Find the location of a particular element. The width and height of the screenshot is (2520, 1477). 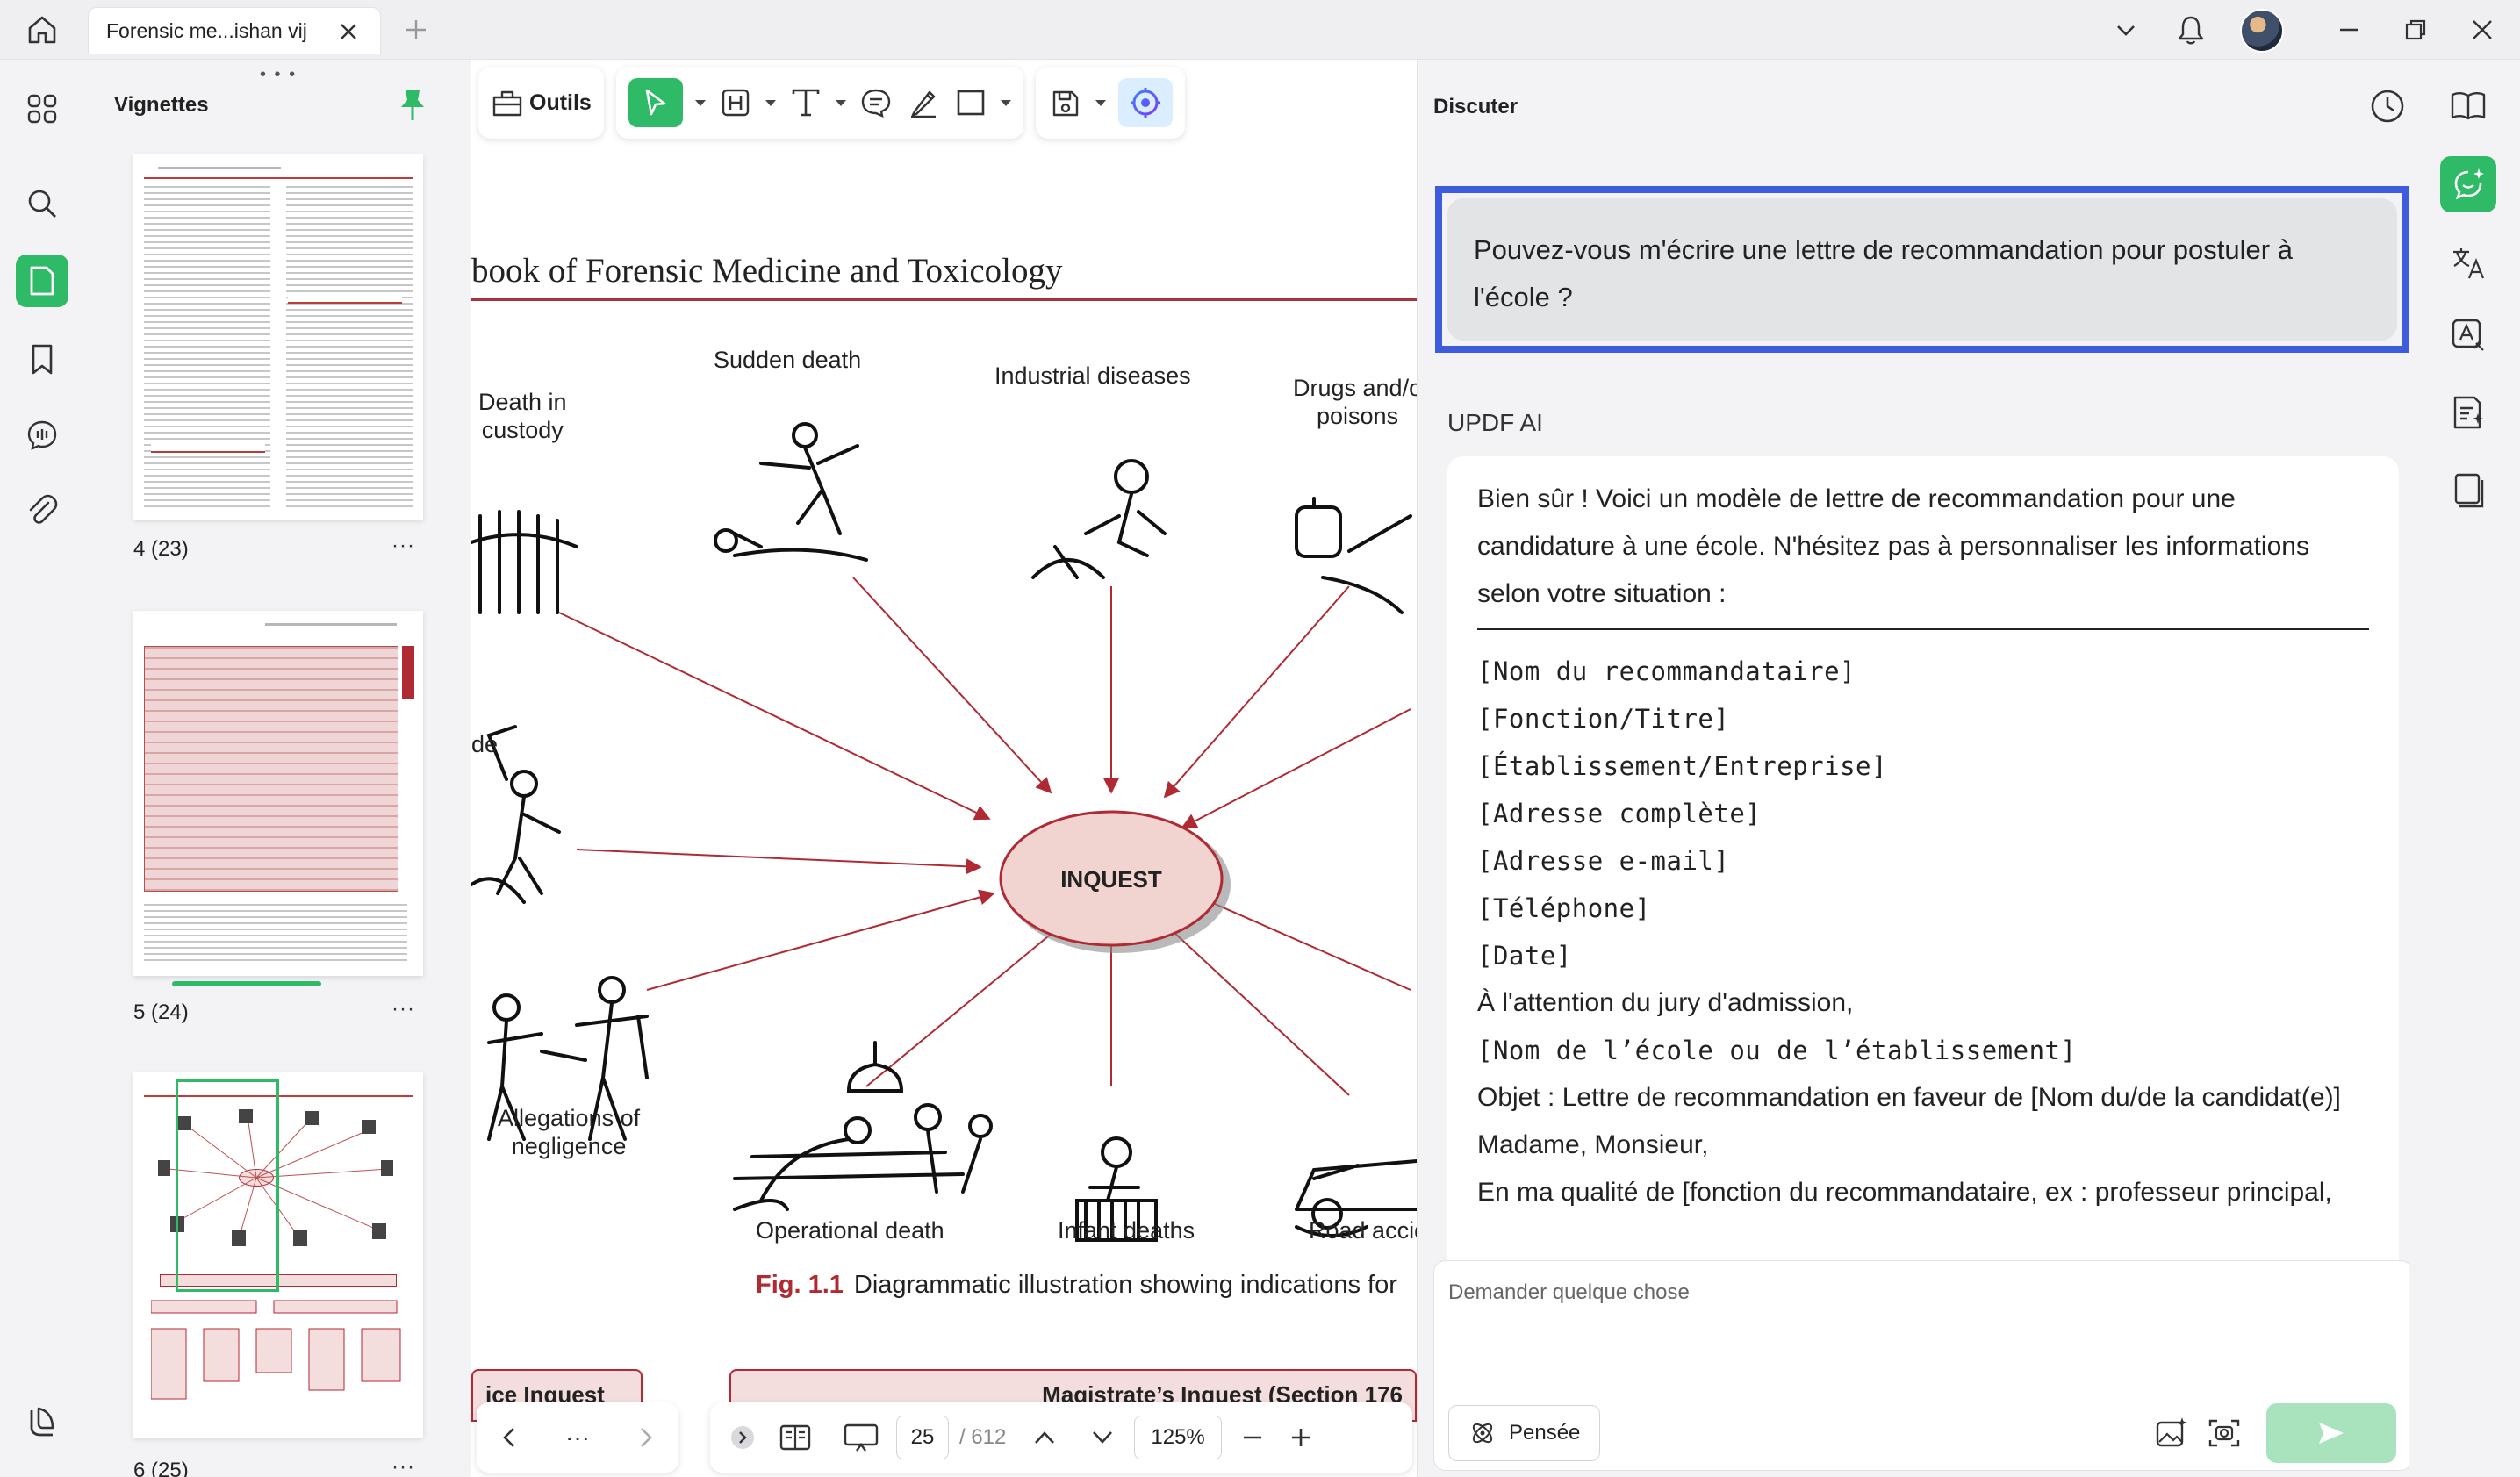

collapse-nav-button is located at coordinates (743, 1437).